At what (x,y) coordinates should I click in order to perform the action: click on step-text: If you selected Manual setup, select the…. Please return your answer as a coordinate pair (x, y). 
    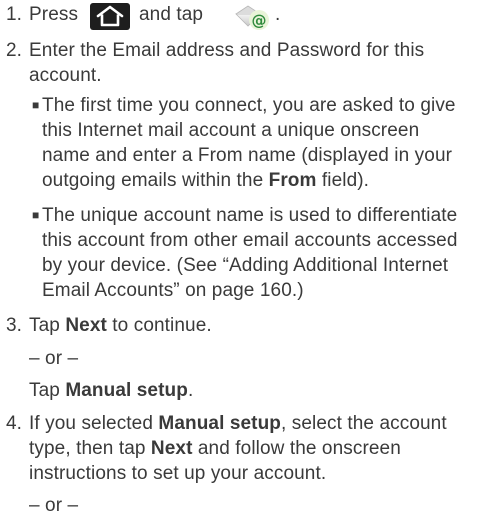
    Looking at the image, I should click on (238, 423).